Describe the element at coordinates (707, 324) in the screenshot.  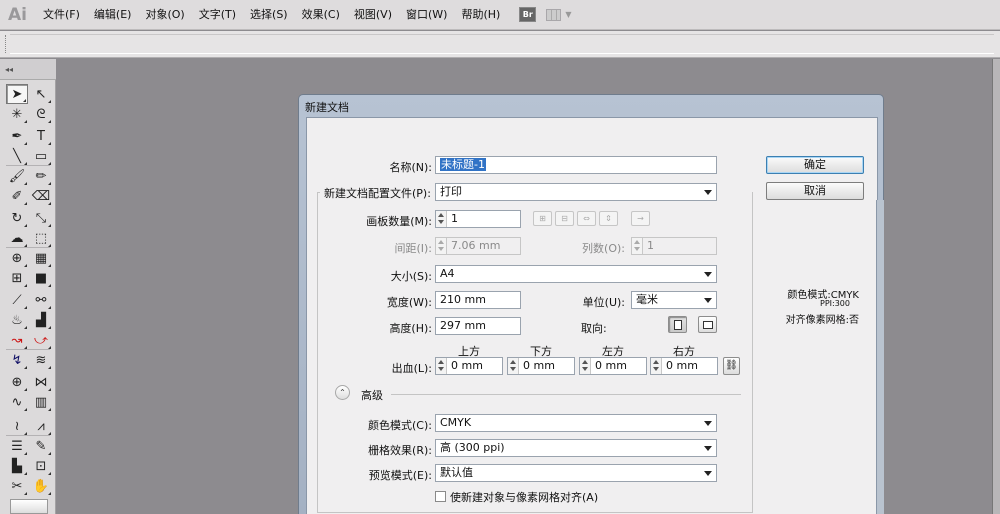
I see `landscape-button` at that location.